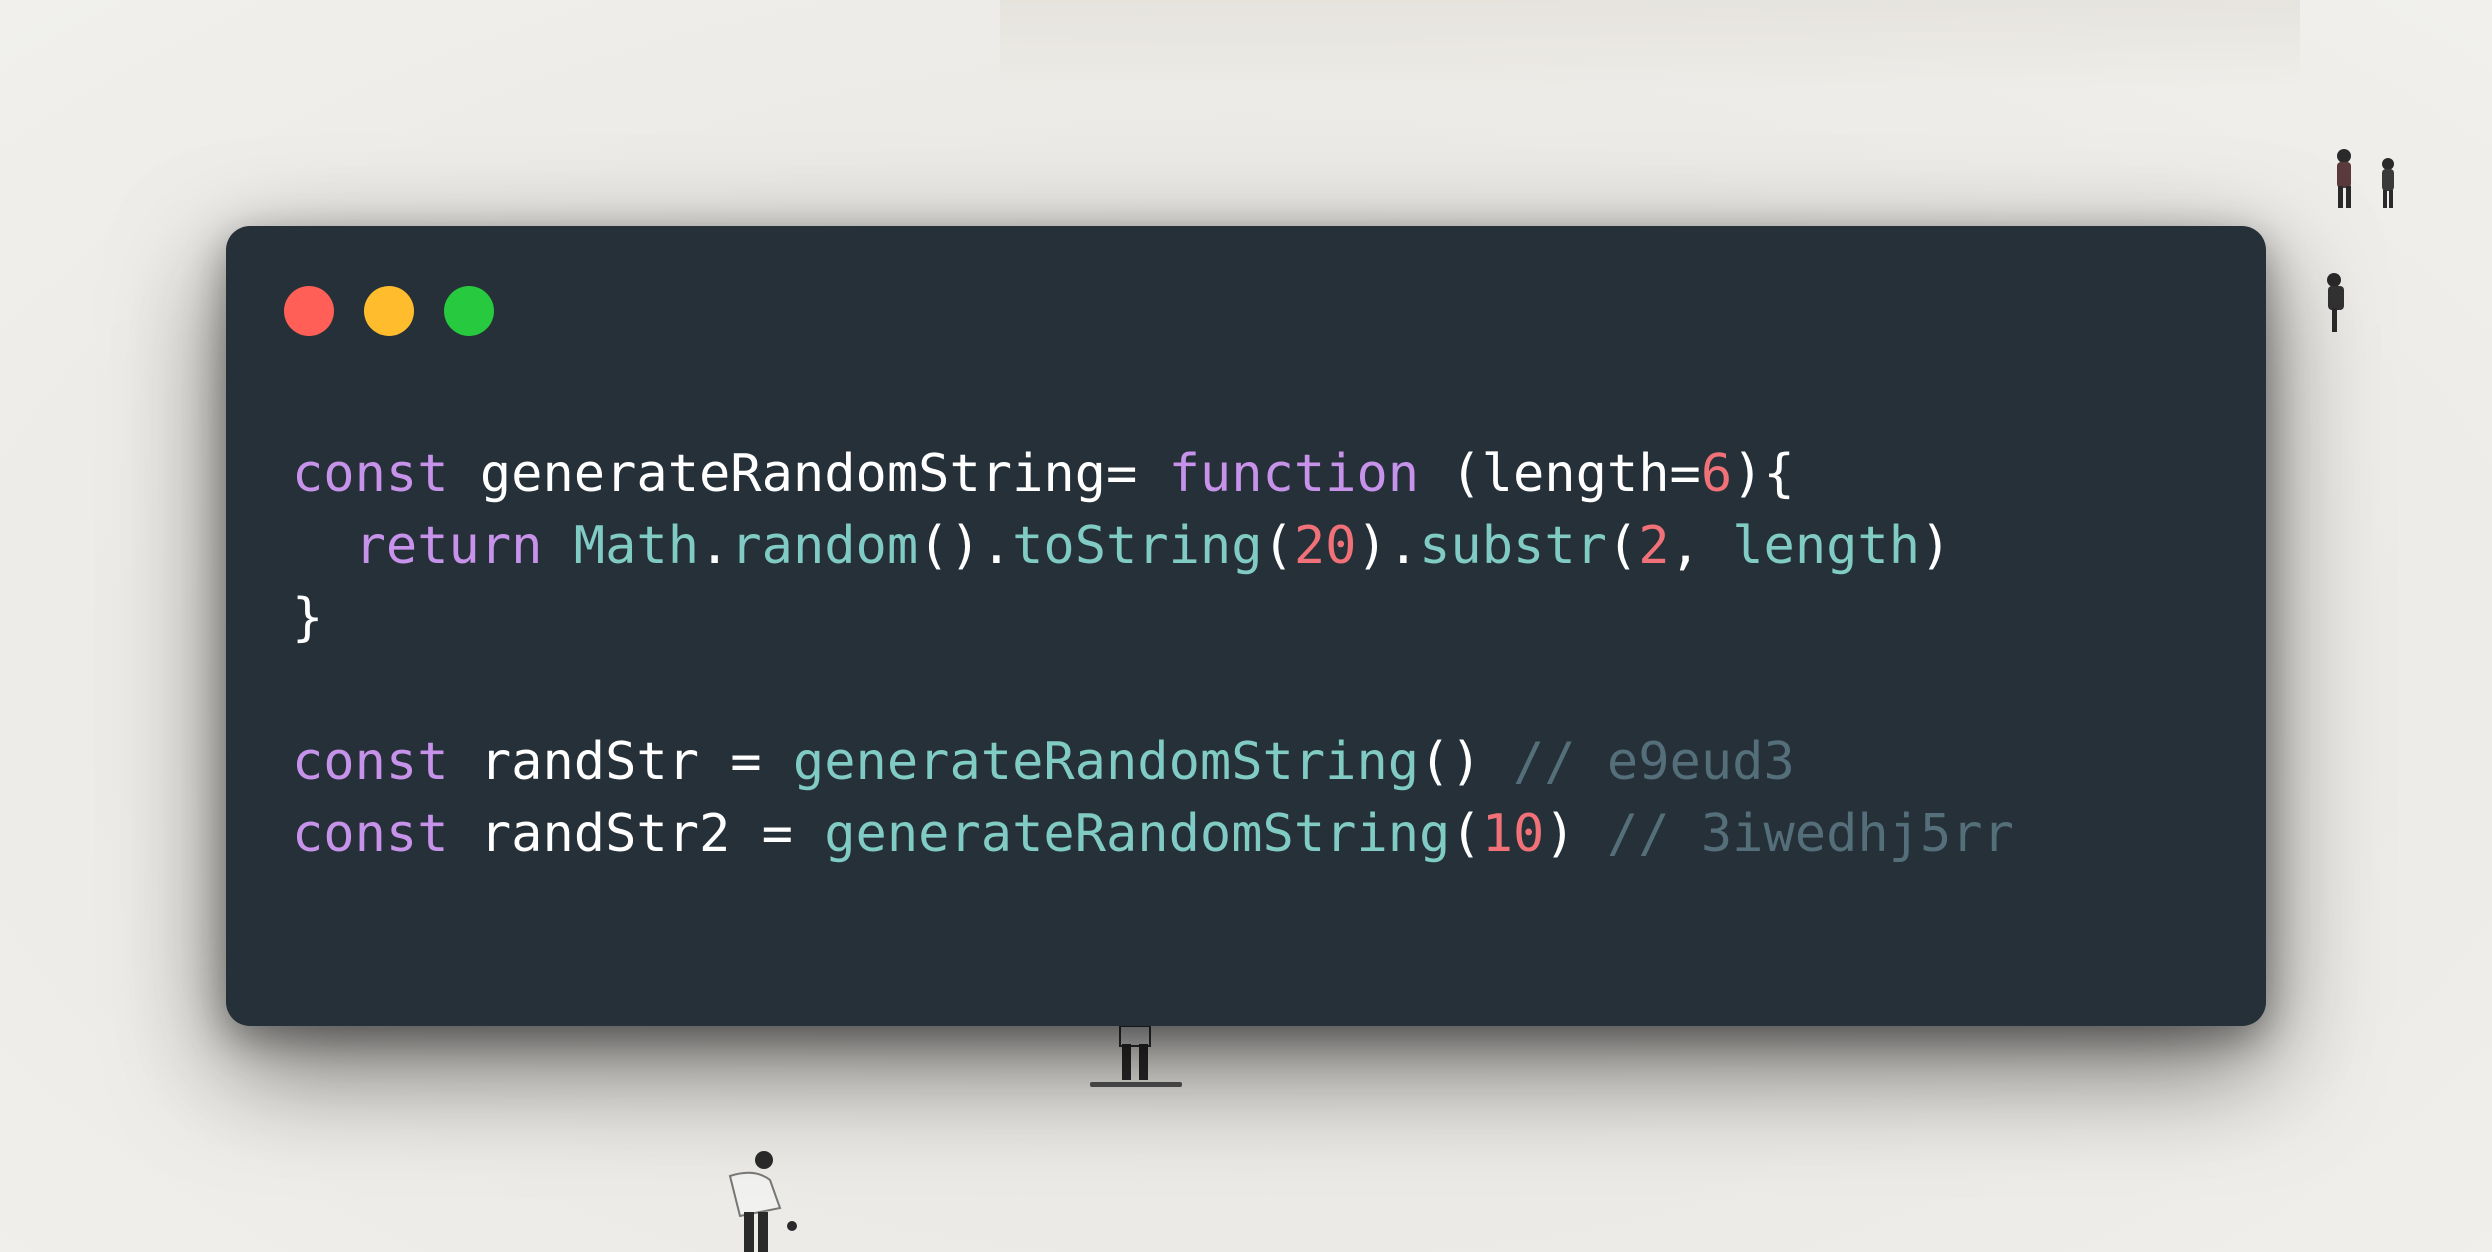  Describe the element at coordinates (715, 546) in the screenshot. I see `plain-text: .` at that location.